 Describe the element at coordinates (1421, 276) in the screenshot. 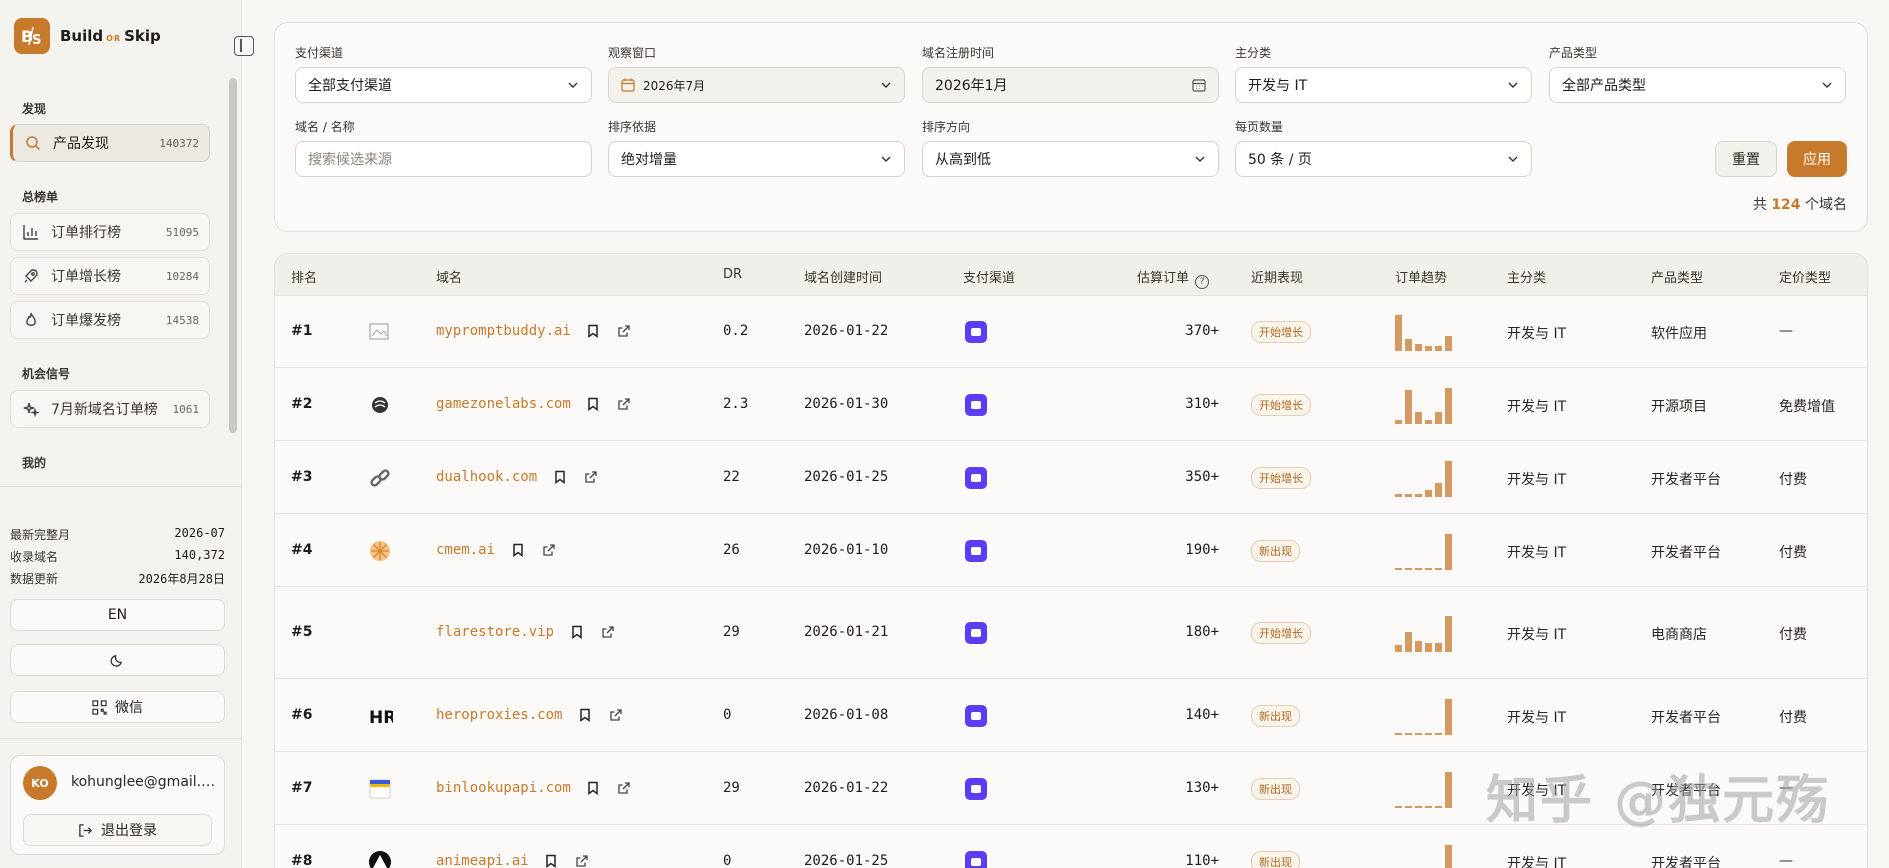

I see `col-trend: 订单趋势` at that location.